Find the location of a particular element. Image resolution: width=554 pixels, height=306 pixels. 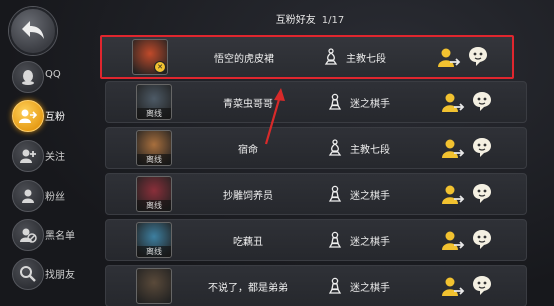

blacklist-icon is located at coordinates (28, 235).